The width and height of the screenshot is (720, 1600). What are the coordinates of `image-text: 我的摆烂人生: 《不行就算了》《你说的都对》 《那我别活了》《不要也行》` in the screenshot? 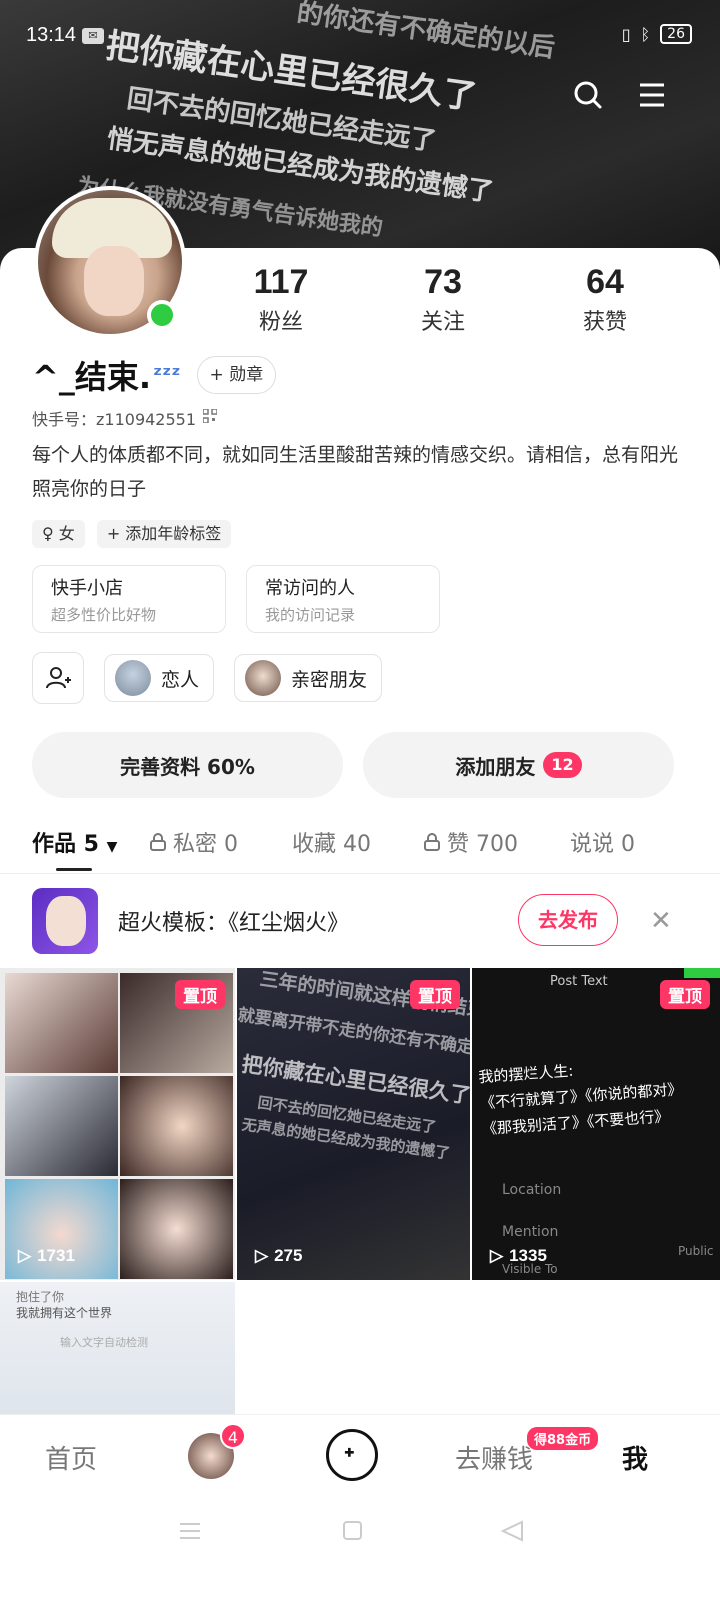 It's located at (580, 1100).